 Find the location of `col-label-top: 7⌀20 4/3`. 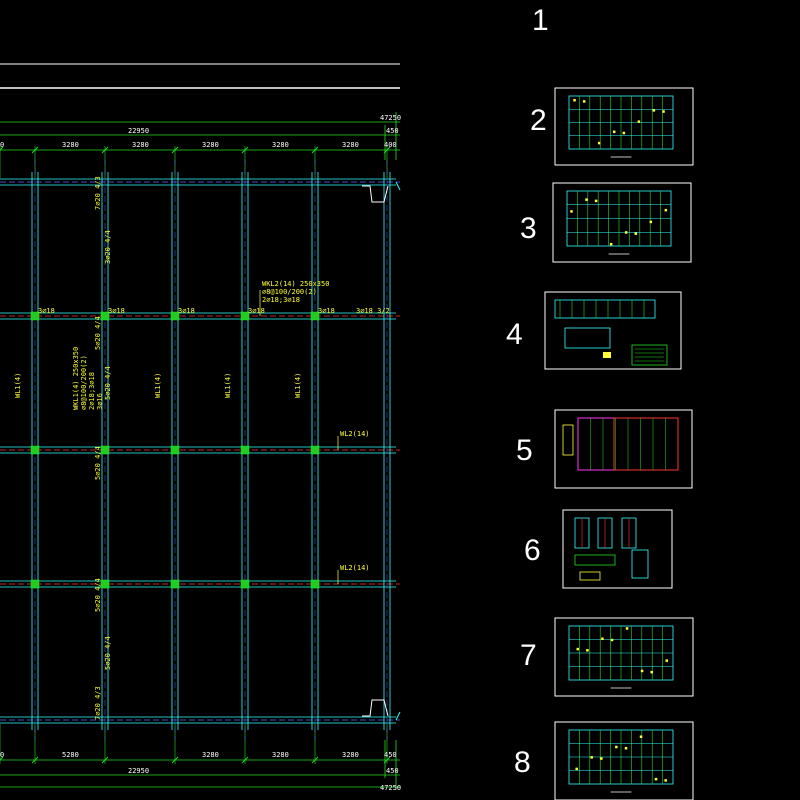

col-label-top: 7⌀20 4/3 is located at coordinates (98, 193).